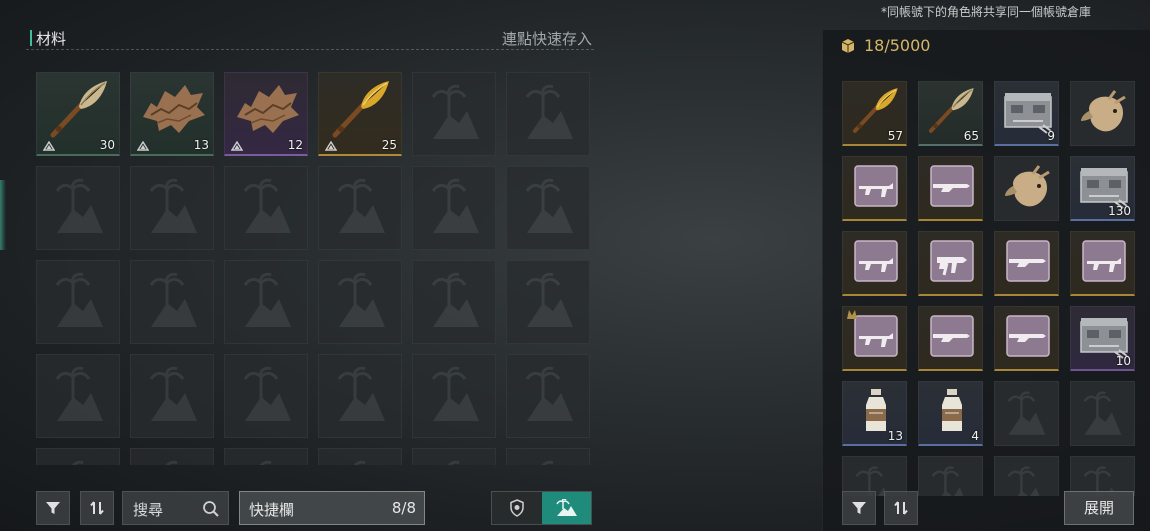  I want to click on storage-slot: 10, so click(1102, 338).